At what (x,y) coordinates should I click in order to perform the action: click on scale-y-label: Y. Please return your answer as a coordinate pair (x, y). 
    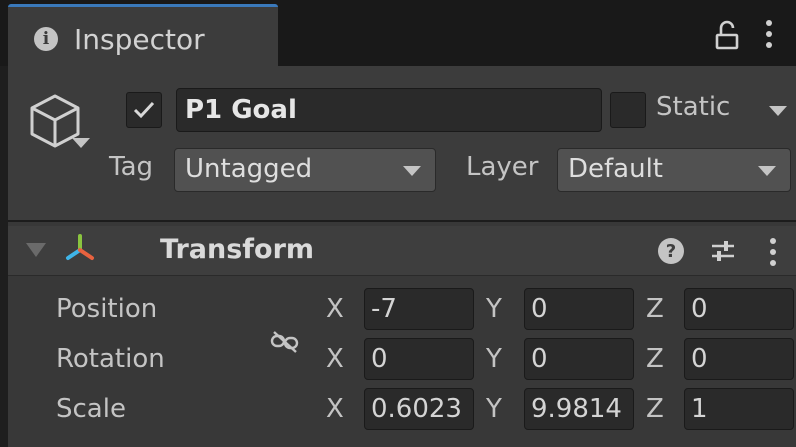
    Looking at the image, I should click on (494, 409).